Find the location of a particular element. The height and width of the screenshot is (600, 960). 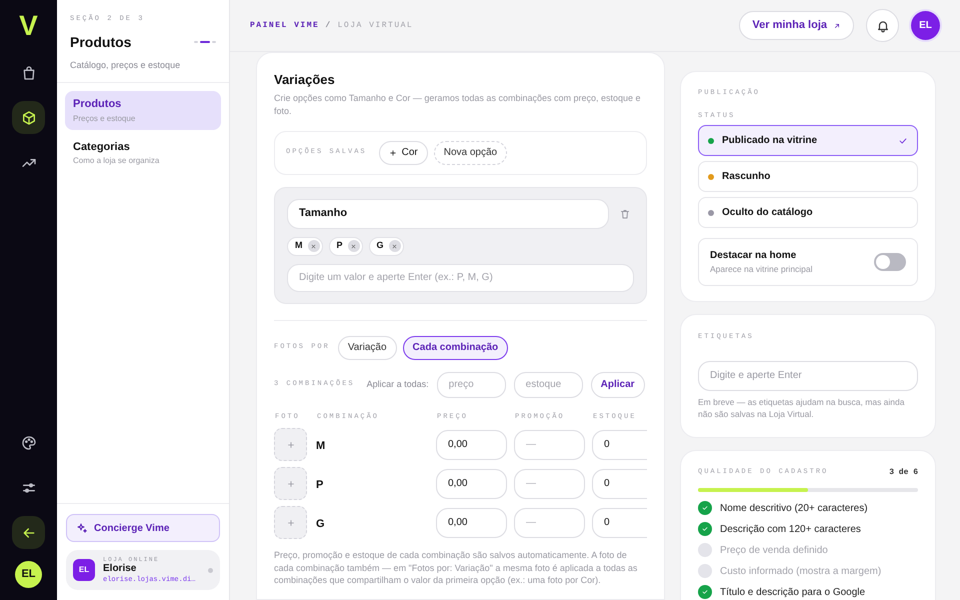

palette-icon is located at coordinates (28, 442).